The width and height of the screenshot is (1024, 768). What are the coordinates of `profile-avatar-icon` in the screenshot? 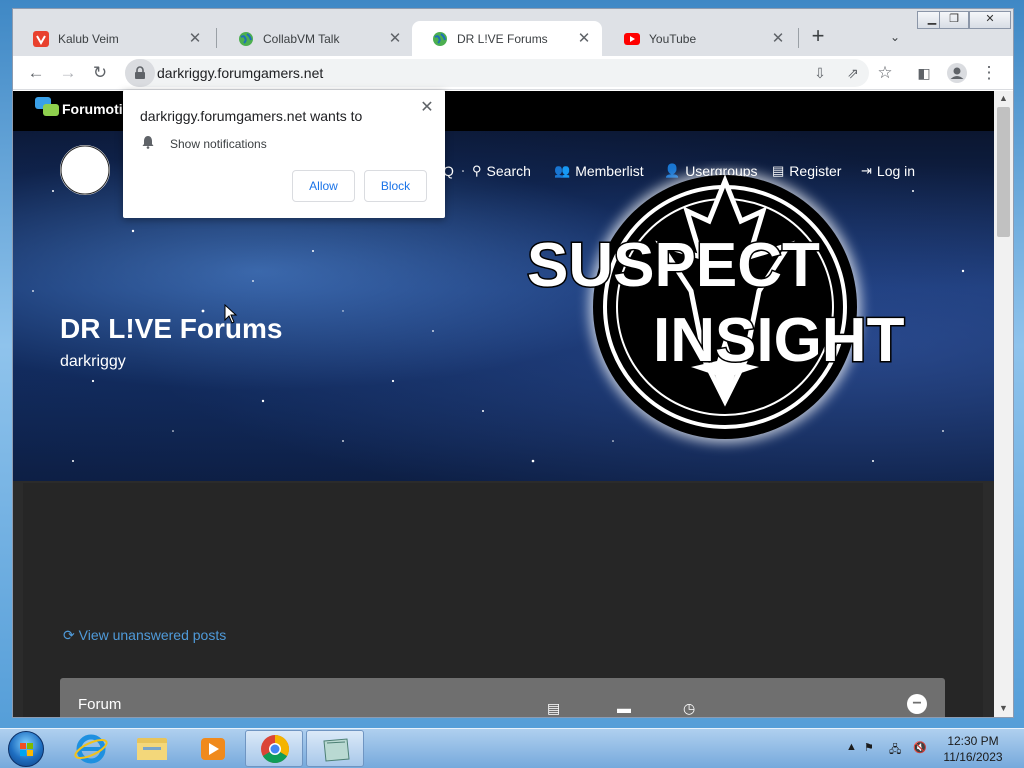 It's located at (957, 73).